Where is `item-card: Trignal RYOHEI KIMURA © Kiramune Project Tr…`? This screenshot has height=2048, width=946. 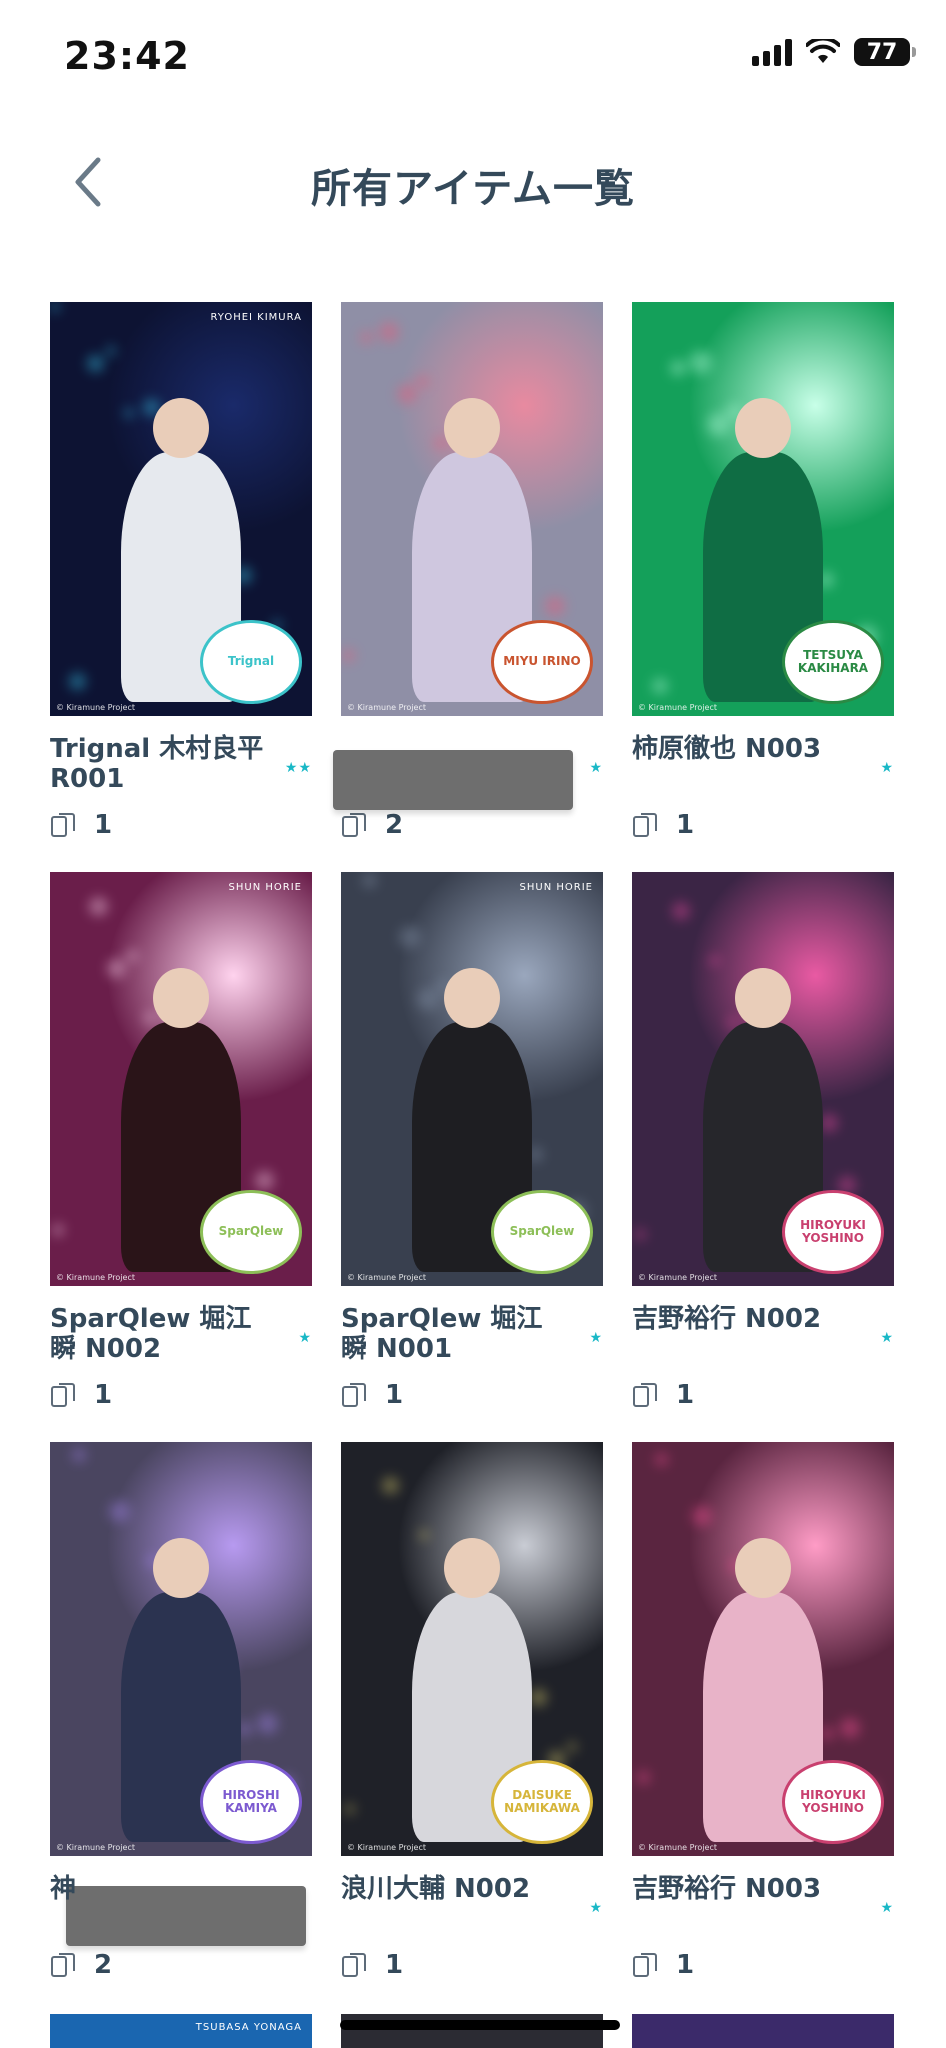
item-card: Trignal RYOHEI KIMURA © Kiramune Project Tr… is located at coordinates (181, 587).